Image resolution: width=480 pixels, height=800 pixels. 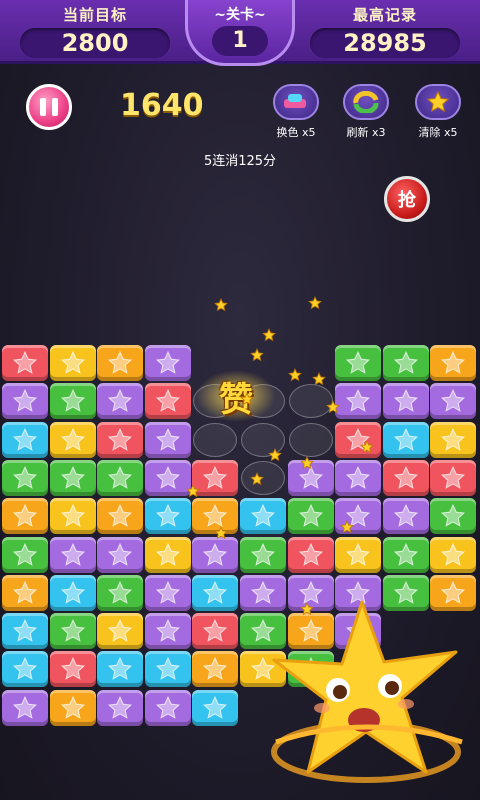 What do you see at coordinates (162, 105) in the screenshot?
I see `current-score: 1640` at bounding box center [162, 105].